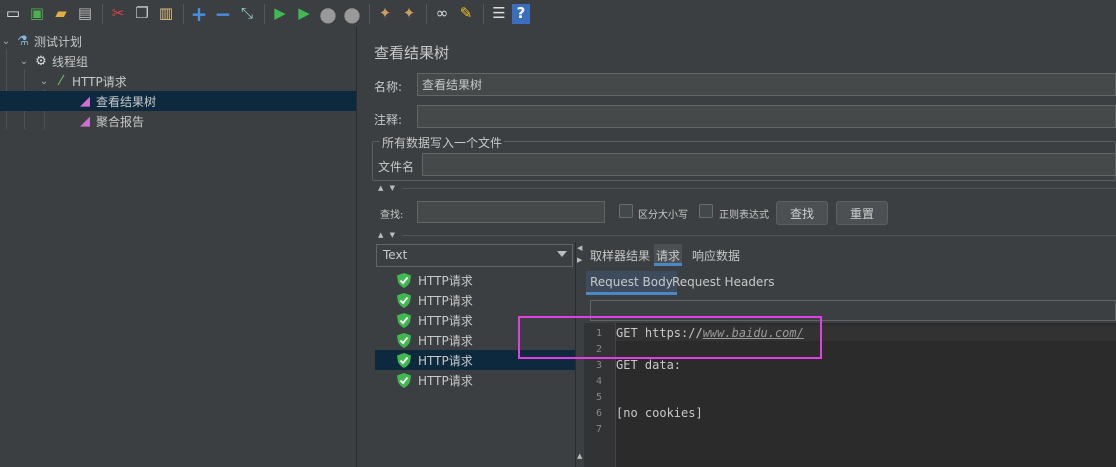  What do you see at coordinates (360, 247) in the screenshot?
I see `panel-splitter` at bounding box center [360, 247].